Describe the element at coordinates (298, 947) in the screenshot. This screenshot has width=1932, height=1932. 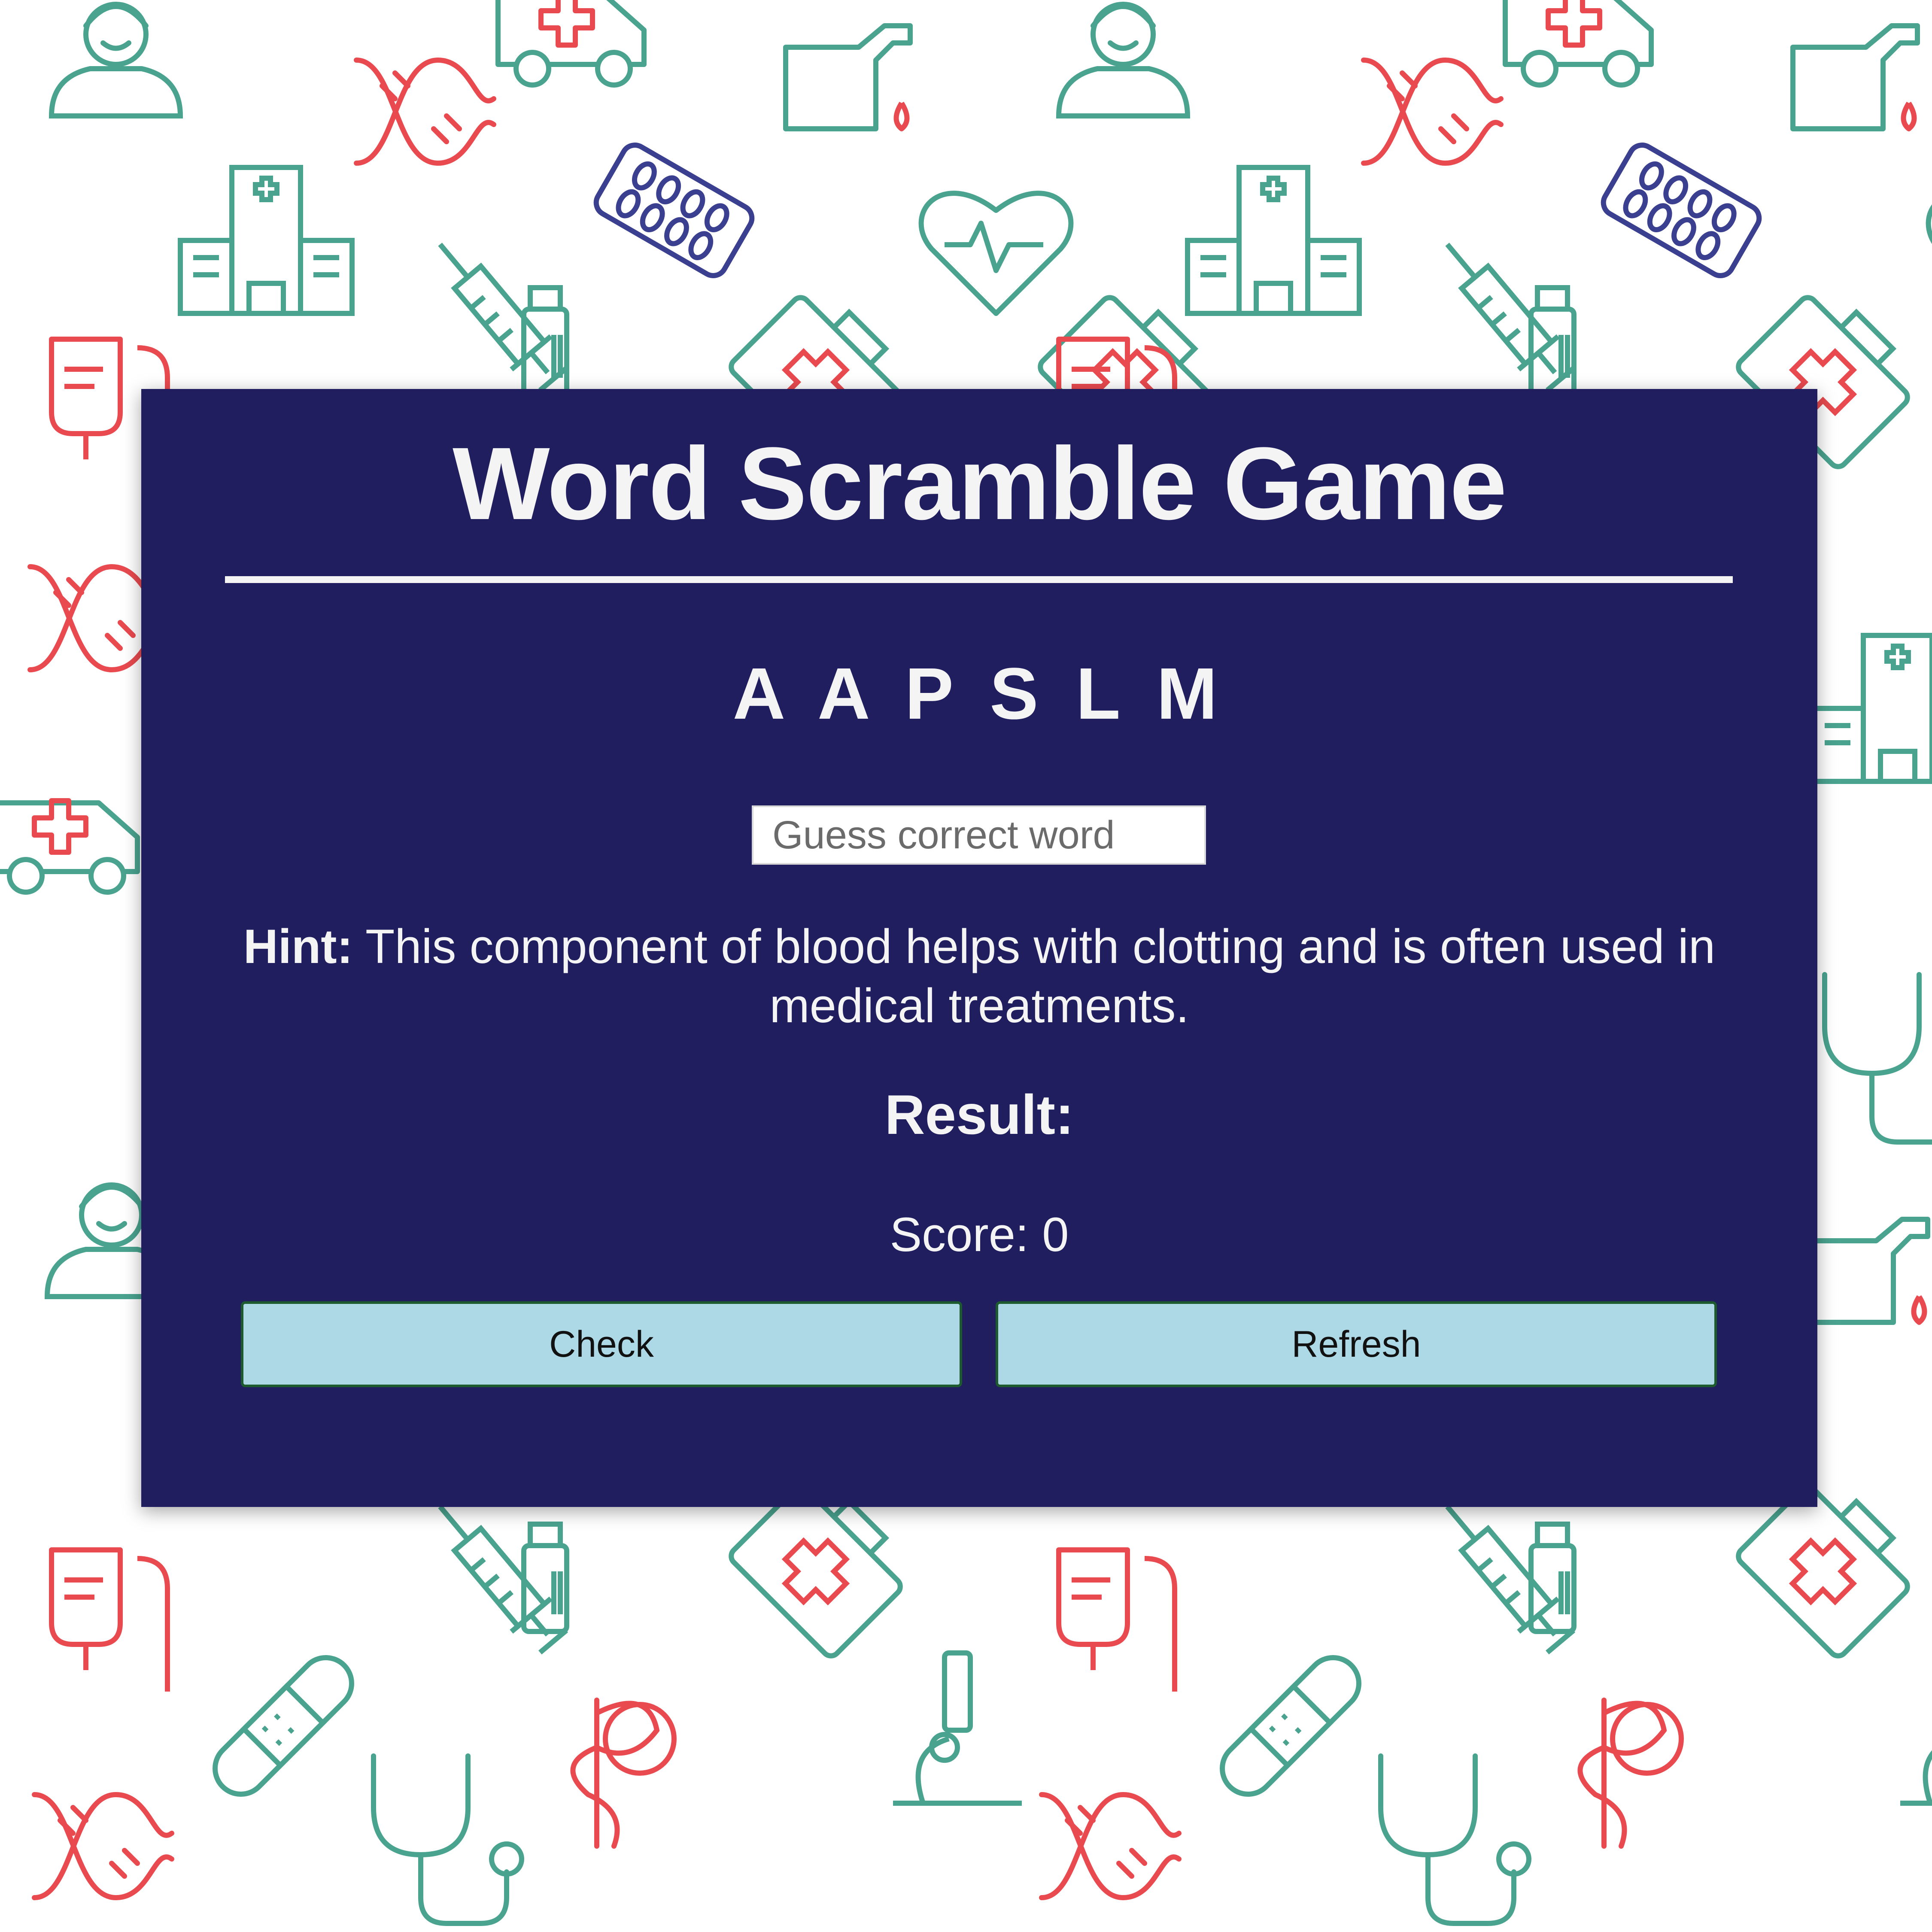
I see `hint-label: Hint:` at that location.